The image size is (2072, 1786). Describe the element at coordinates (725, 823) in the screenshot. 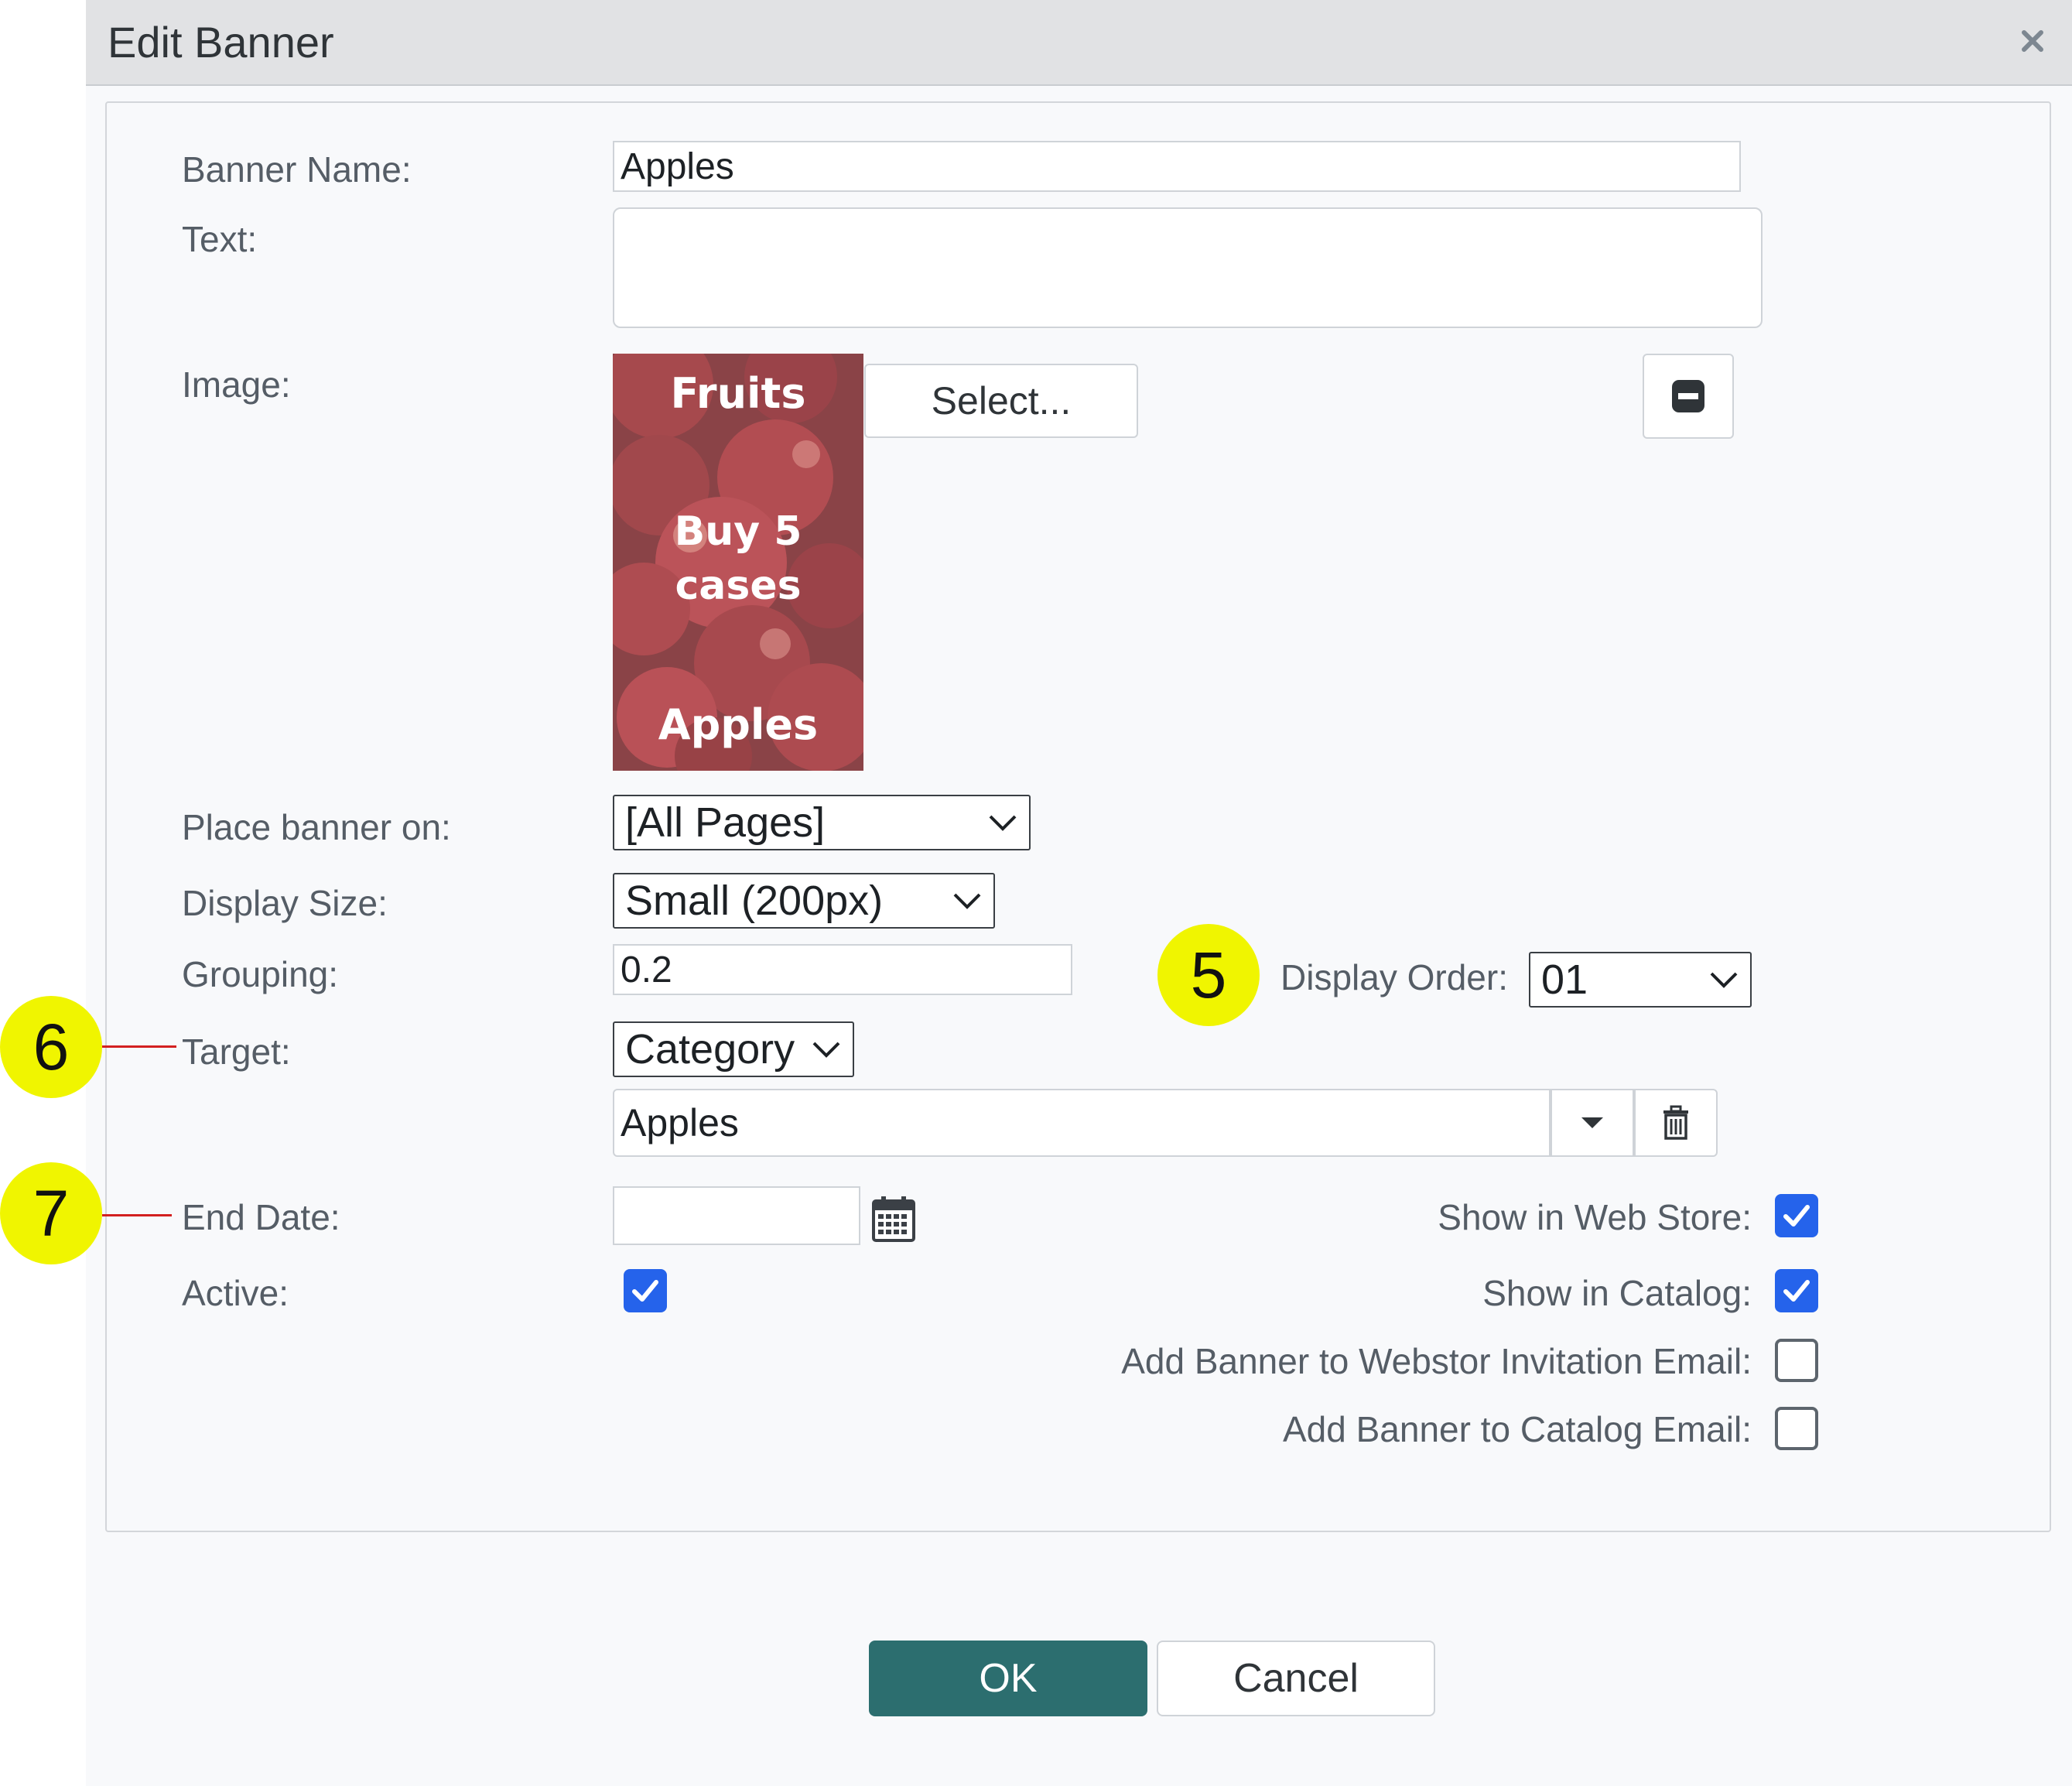

I see `place-banner-value: [All Pages]` at that location.